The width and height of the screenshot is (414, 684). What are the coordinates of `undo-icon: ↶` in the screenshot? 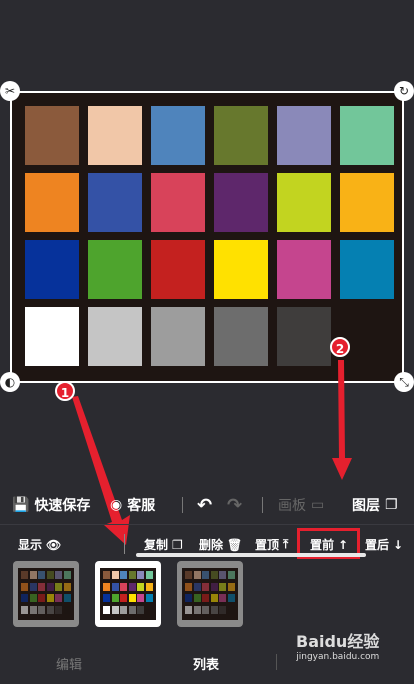 It's located at (204, 505).